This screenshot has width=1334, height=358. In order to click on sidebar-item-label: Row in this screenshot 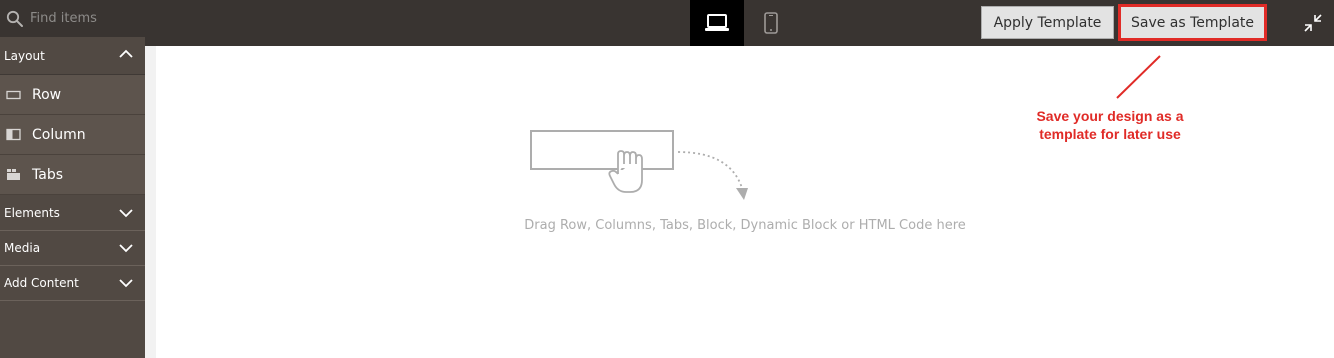, I will do `click(47, 94)`.